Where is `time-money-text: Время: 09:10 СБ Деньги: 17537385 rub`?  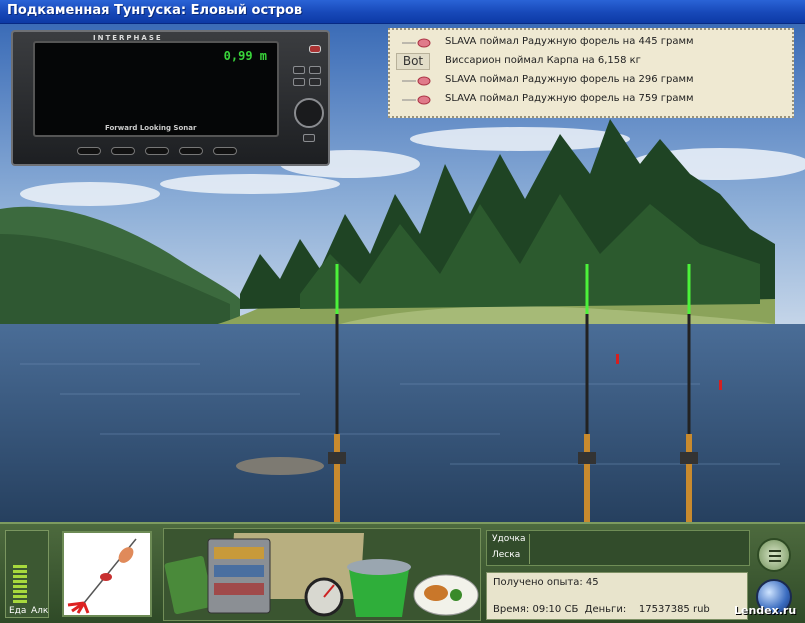 time-money-text: Время: 09:10 СБ Деньги: 17537385 rub is located at coordinates (601, 609).